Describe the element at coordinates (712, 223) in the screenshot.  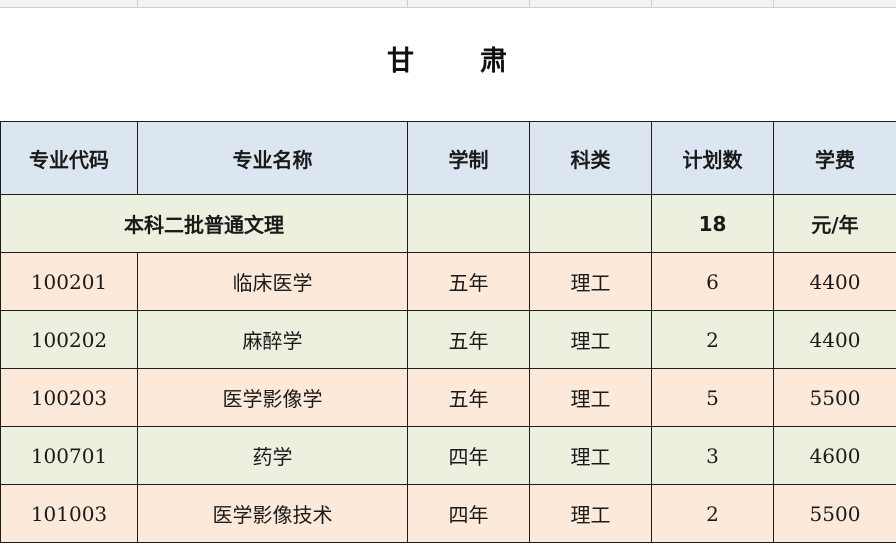
I see `group-plan-total-cell: 18` at that location.